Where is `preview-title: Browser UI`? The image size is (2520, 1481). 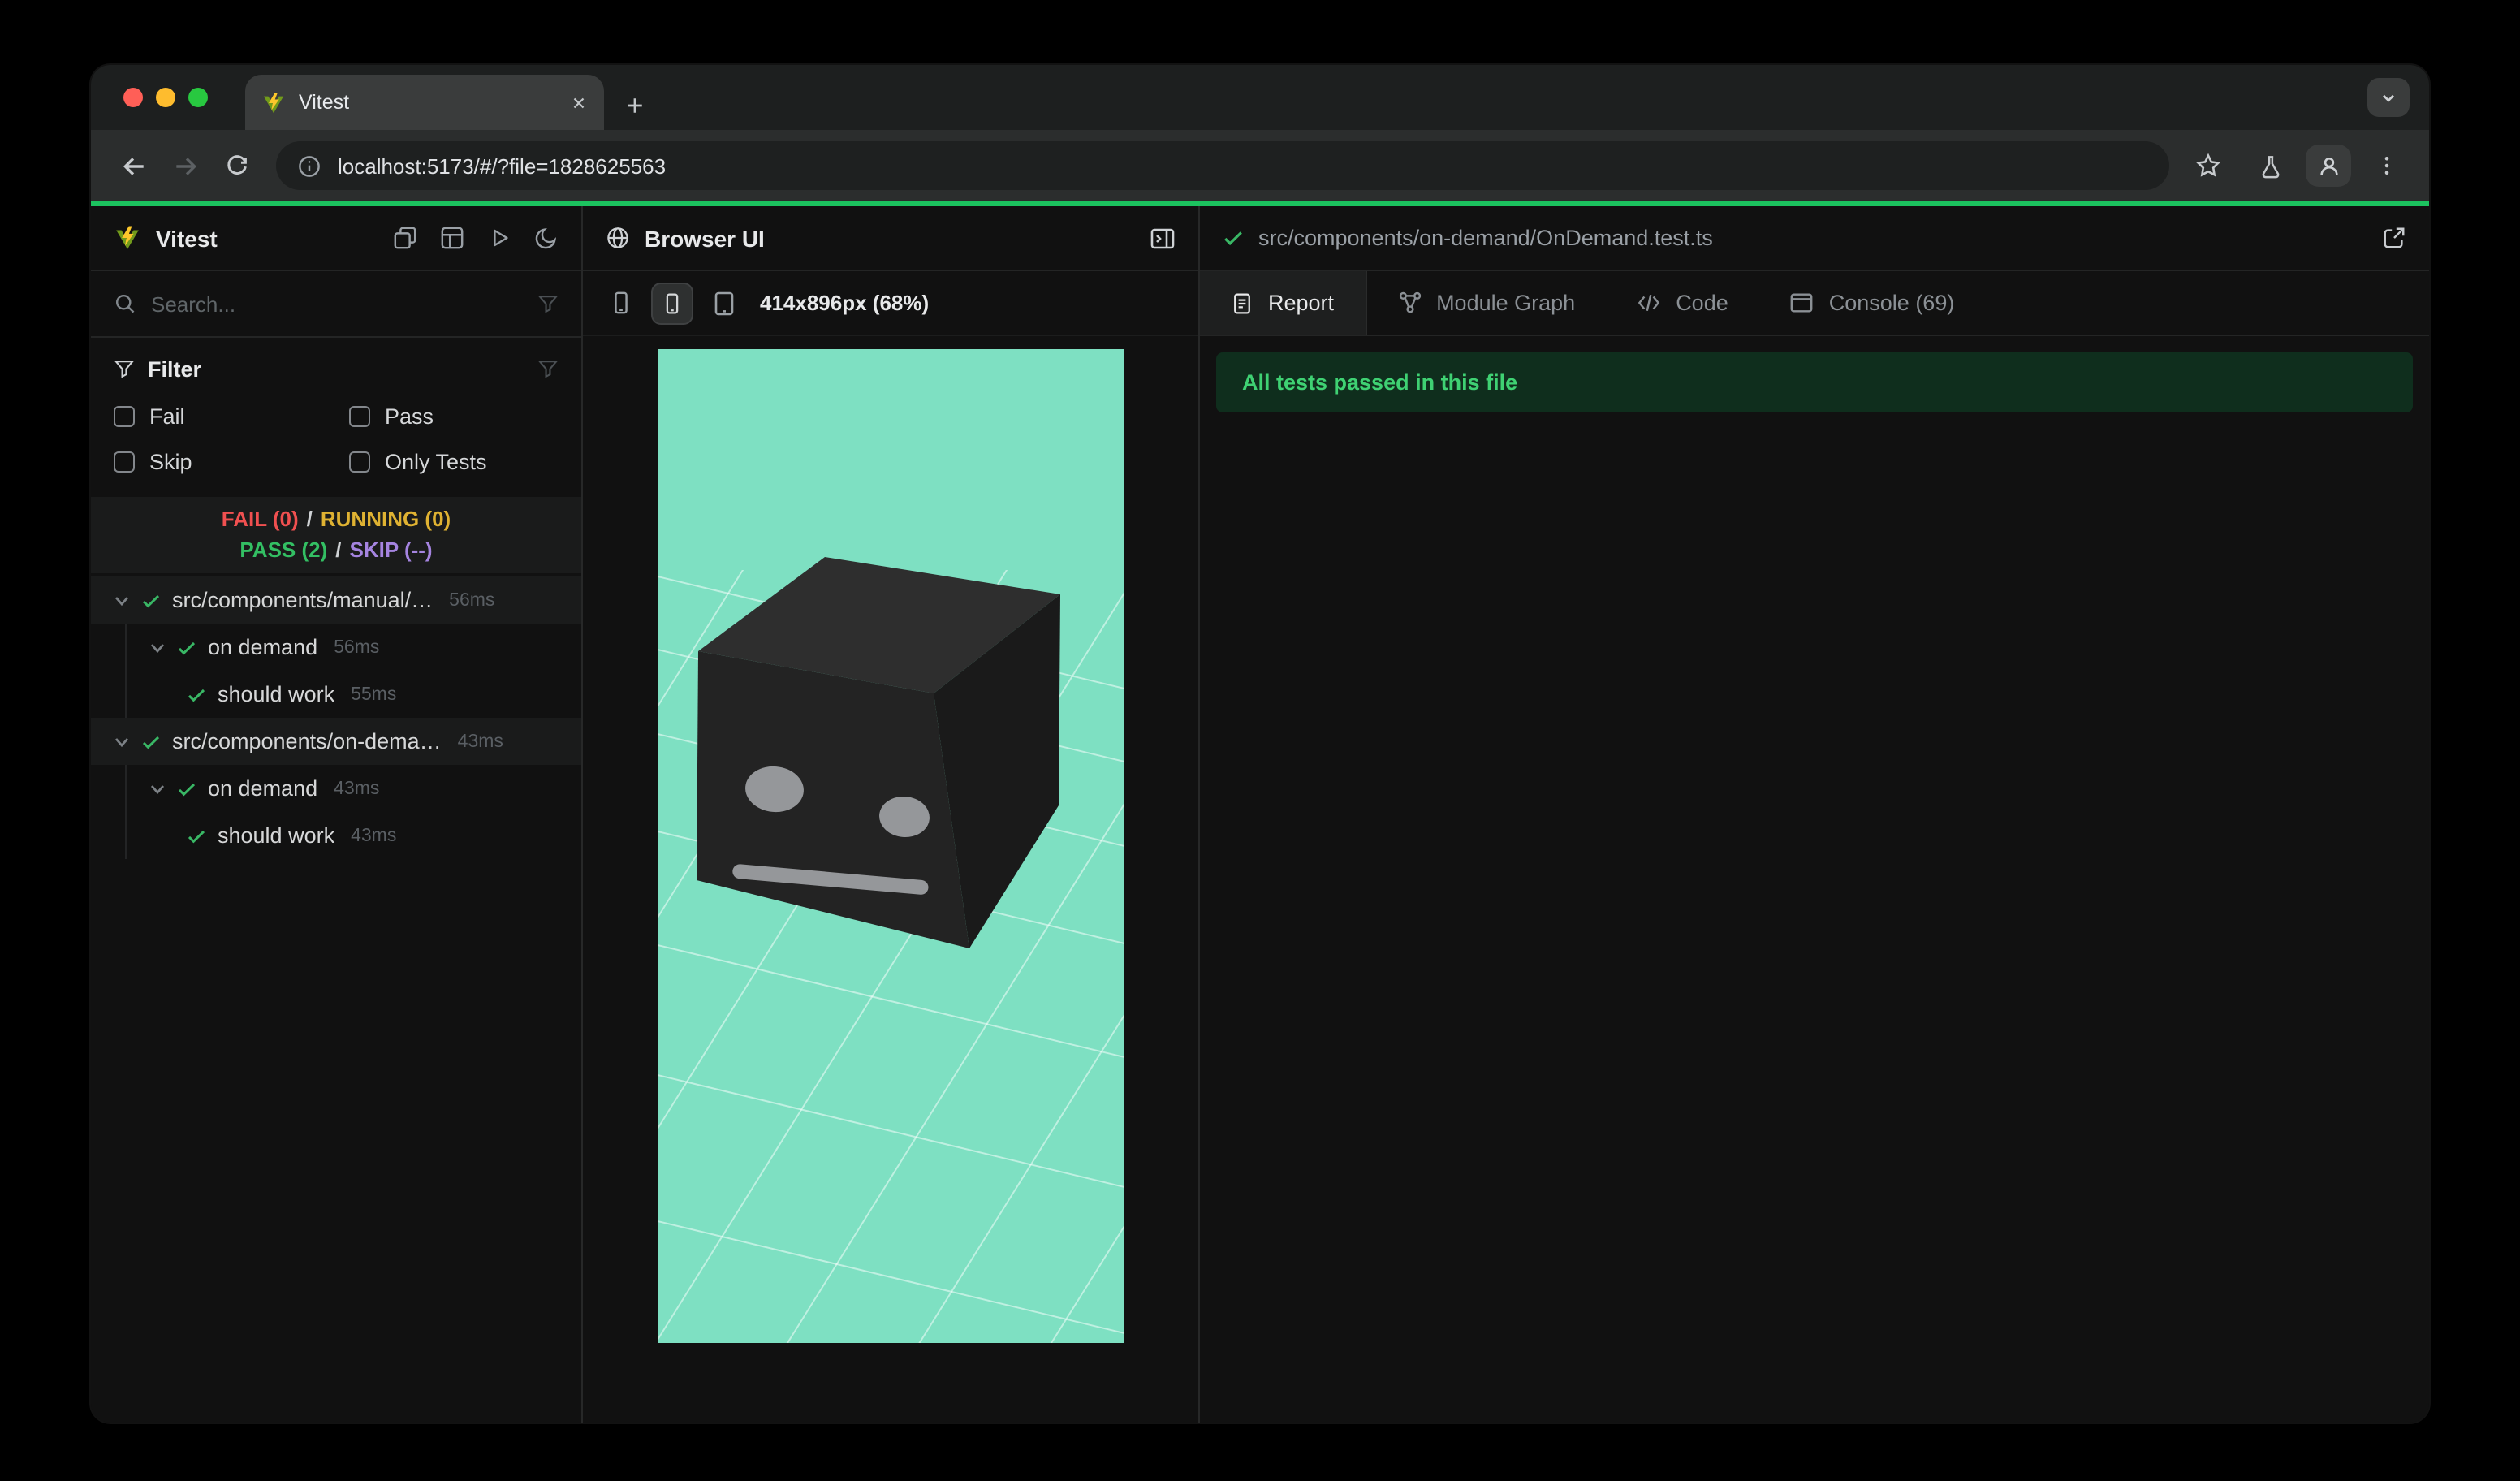 preview-title: Browser UI is located at coordinates (705, 238).